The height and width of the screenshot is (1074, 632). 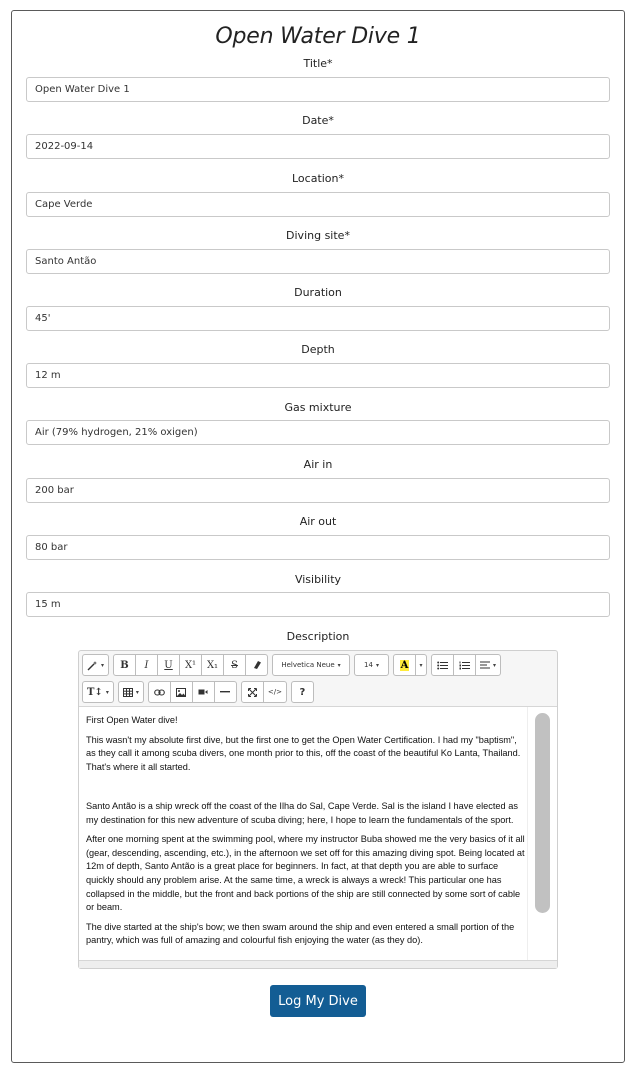 I want to click on numbered-list-icon, so click(x=465, y=665).